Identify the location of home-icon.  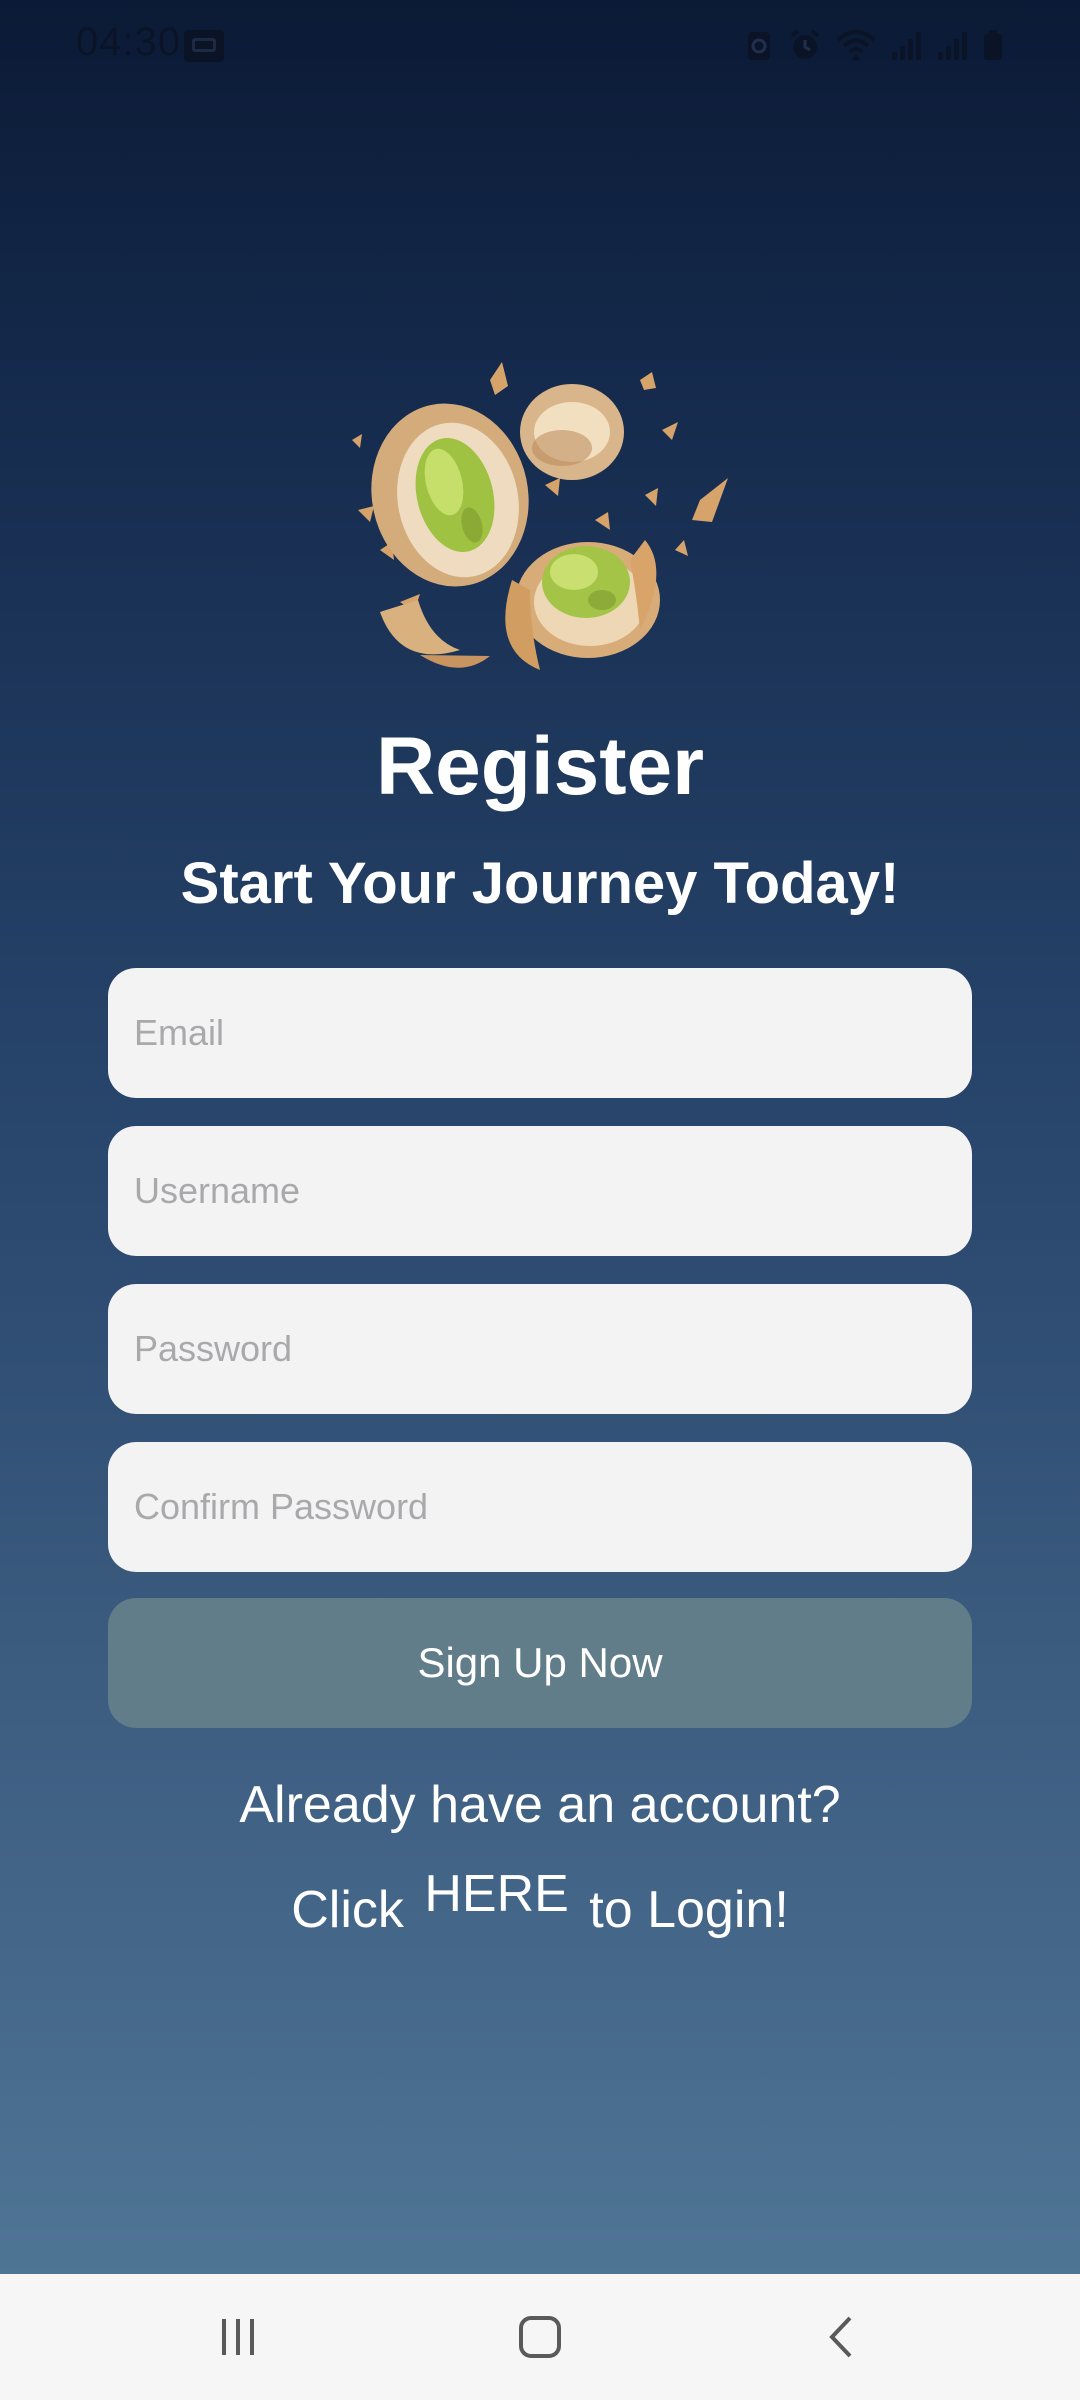
(540, 2337).